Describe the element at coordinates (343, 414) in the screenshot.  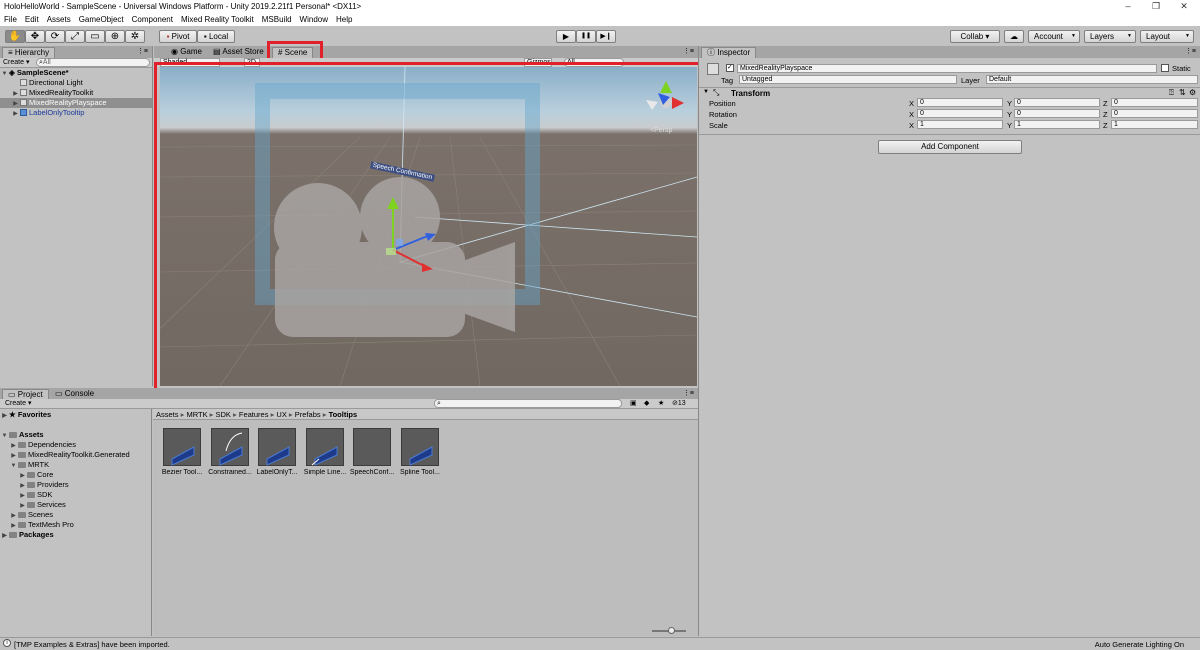
I see `breadcrumb-item: Tooltips` at that location.